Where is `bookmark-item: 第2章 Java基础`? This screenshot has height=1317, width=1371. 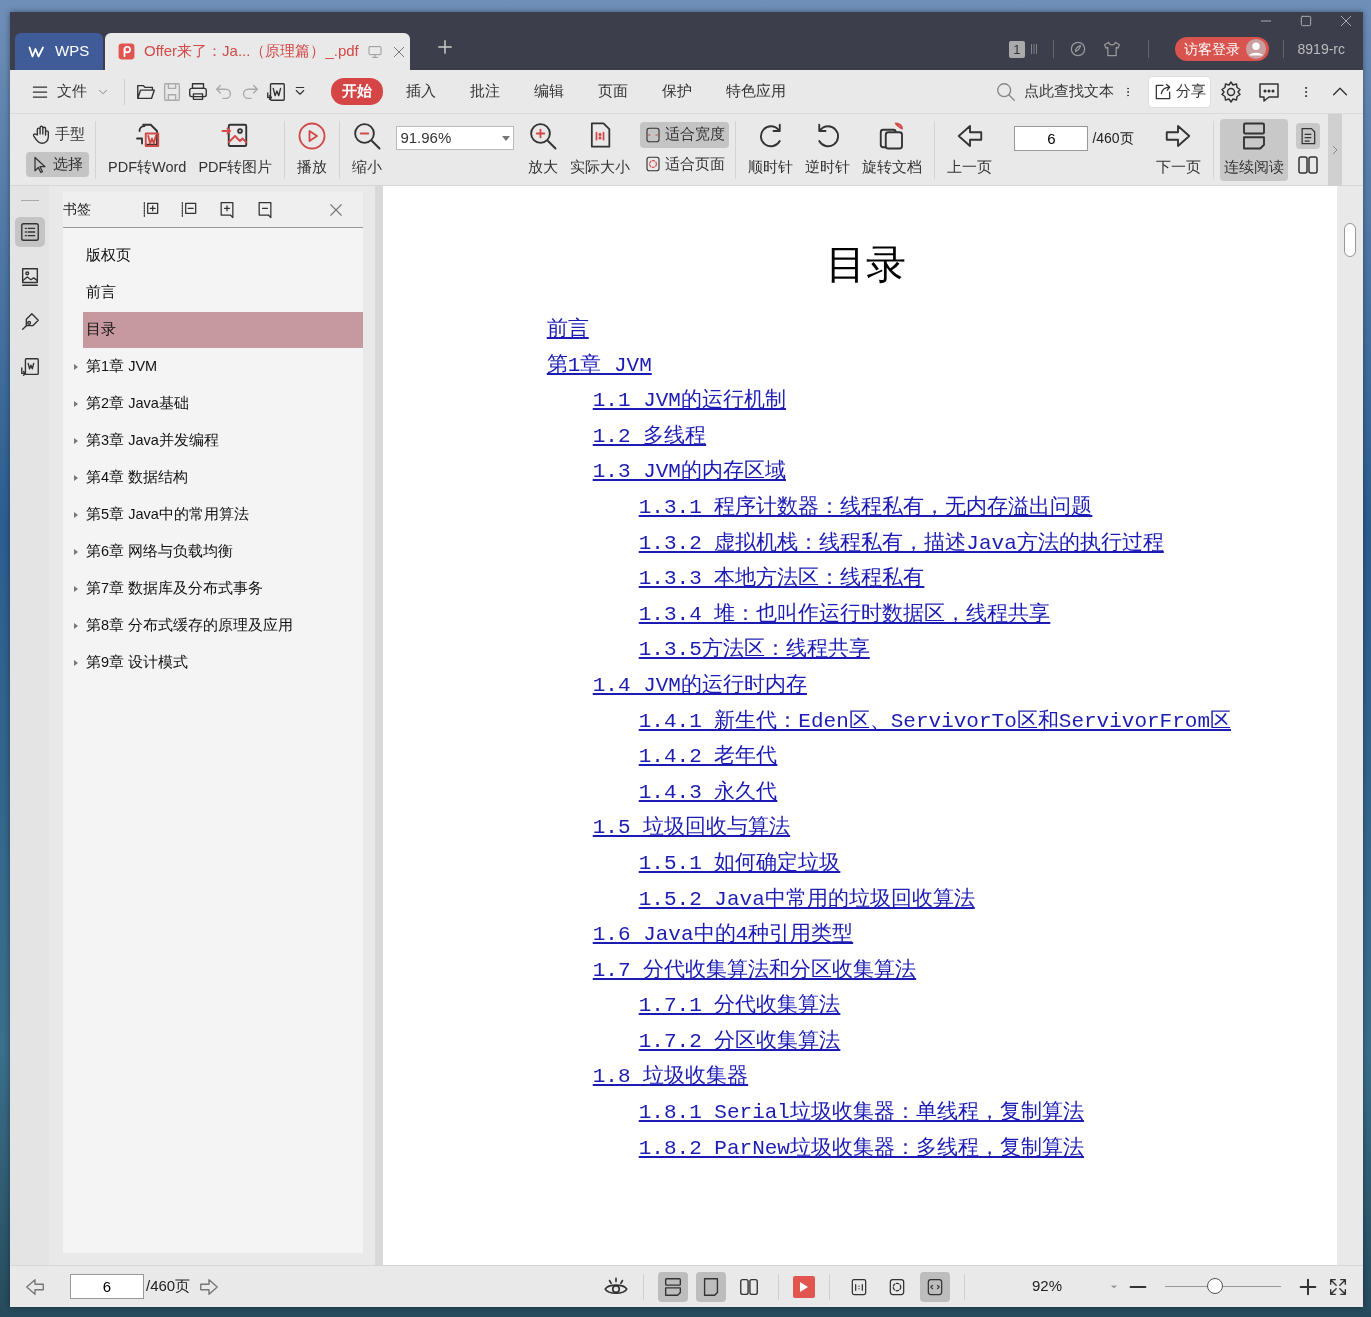 bookmark-item: 第2章 Java基础 is located at coordinates (223, 404).